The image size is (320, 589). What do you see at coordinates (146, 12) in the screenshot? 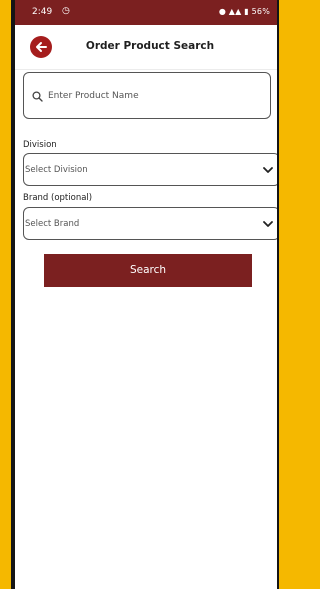
I see `status-bar: 2:49 ◷ ● ▲▲ ▮ 56%` at bounding box center [146, 12].